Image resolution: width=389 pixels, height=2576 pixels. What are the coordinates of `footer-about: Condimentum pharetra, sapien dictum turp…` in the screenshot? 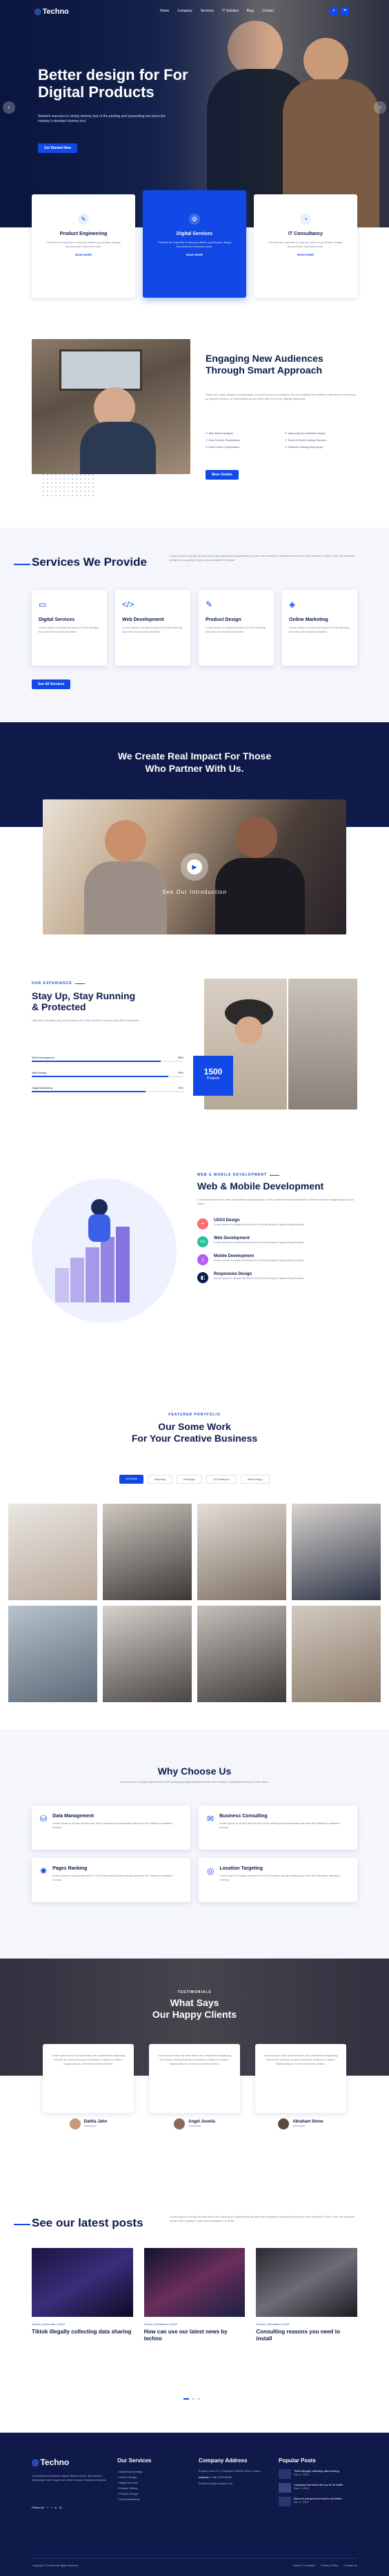 It's located at (69, 2478).